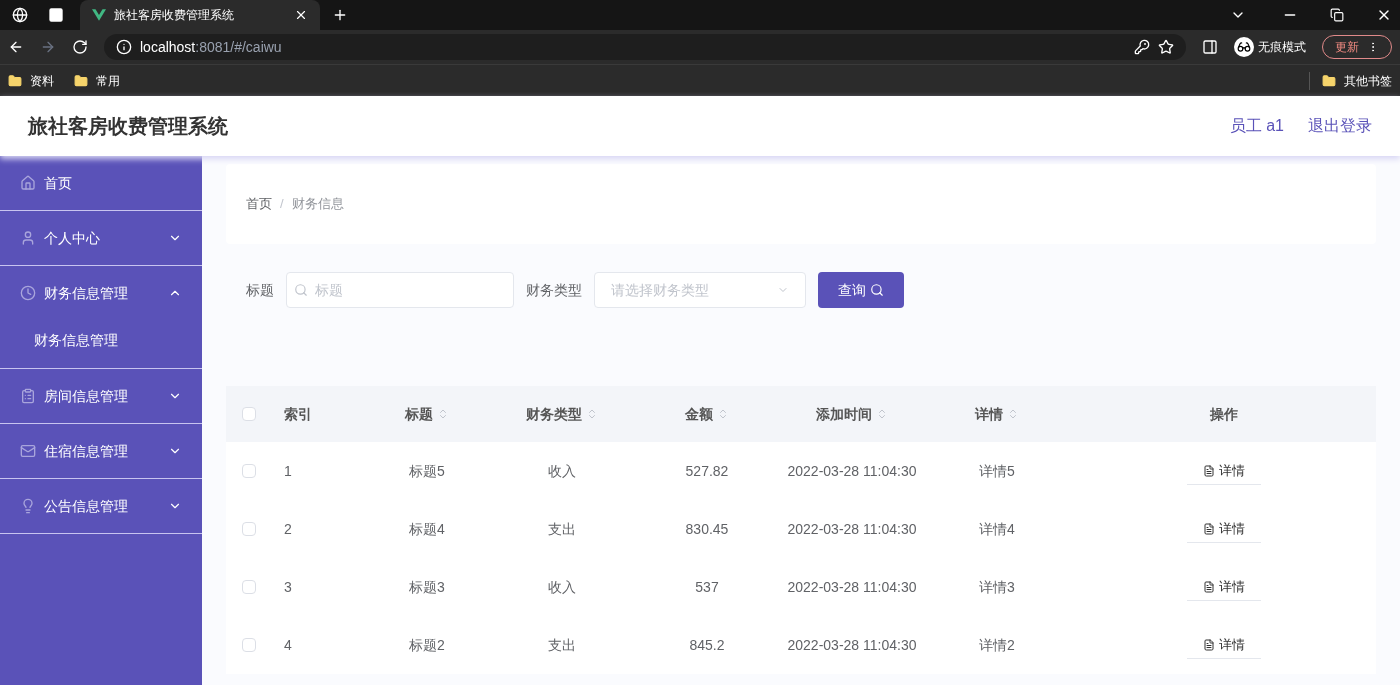  What do you see at coordinates (101, 293) in the screenshot?
I see `menu-item: 财务信息管理` at bounding box center [101, 293].